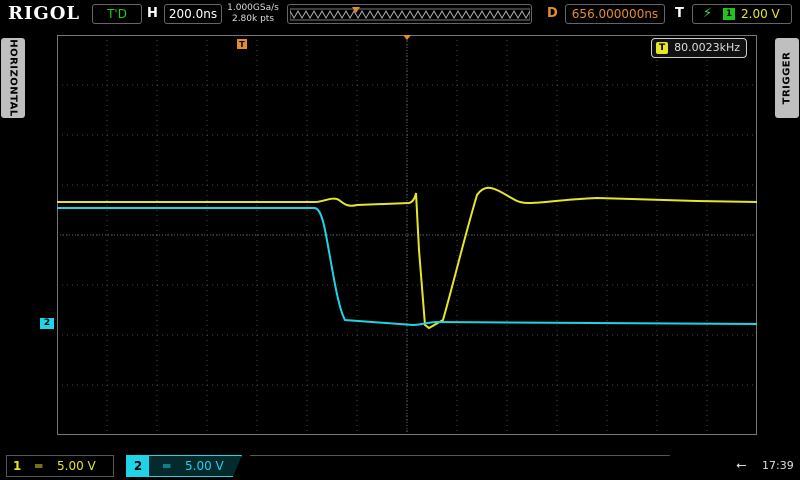  I want to click on run-mode-indicator: T'D, so click(117, 14).